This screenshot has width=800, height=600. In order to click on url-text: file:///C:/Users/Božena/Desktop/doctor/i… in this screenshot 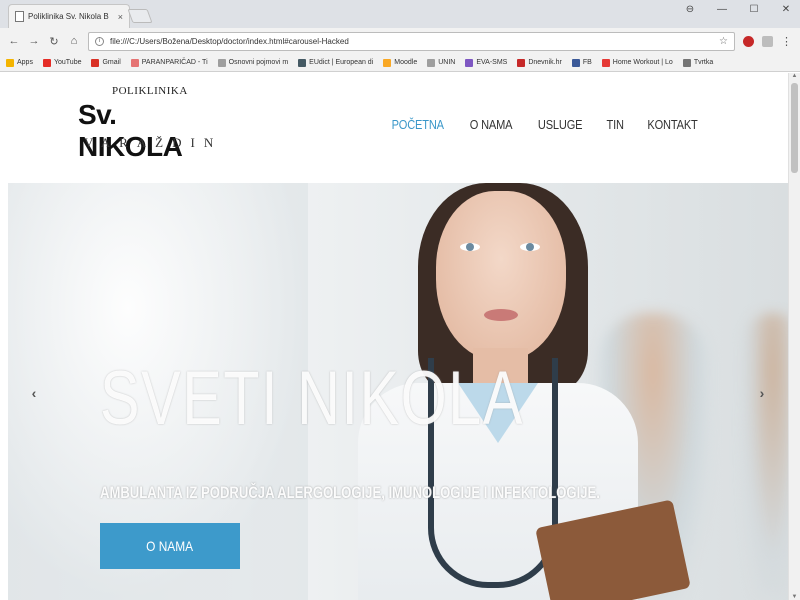, I will do `click(411, 41)`.